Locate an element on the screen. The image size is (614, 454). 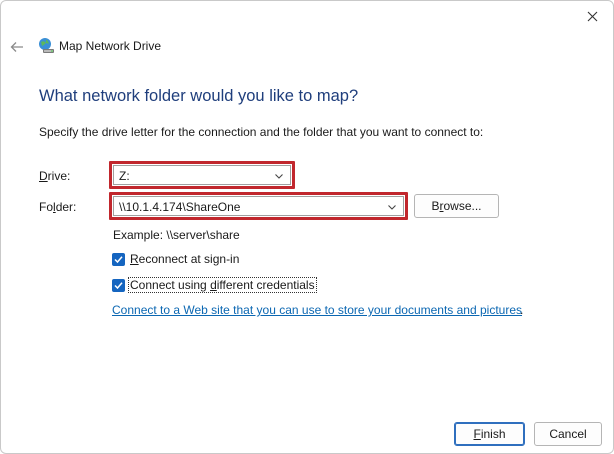
different-credentials-checkbox: Connect using different credentials is located at coordinates (214, 285).